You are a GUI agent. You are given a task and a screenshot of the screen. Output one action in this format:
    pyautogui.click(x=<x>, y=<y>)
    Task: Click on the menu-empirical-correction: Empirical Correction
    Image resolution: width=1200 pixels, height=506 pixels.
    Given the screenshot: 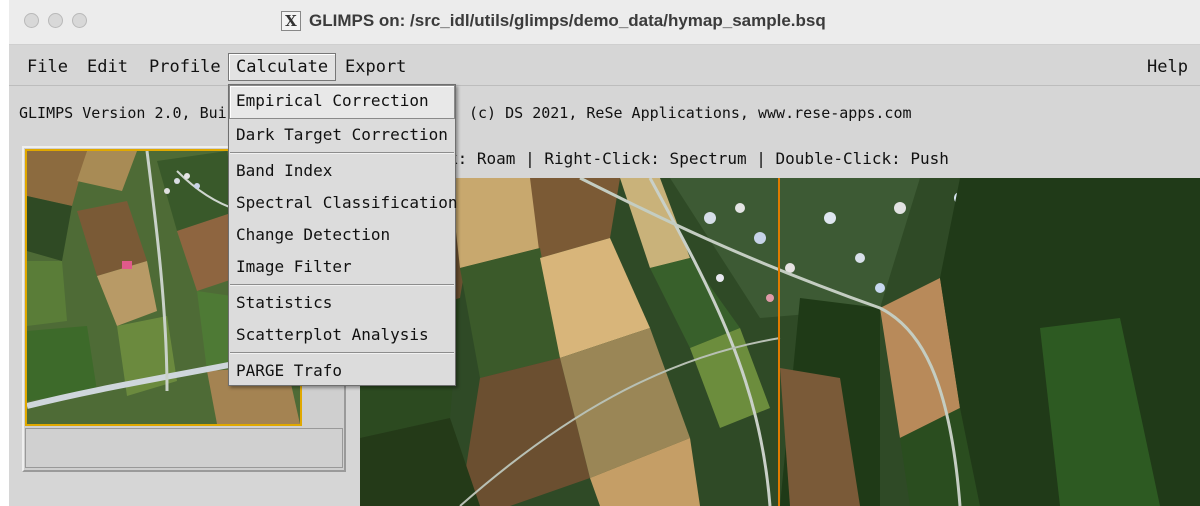 What is the action you would take?
    pyautogui.click(x=342, y=102)
    